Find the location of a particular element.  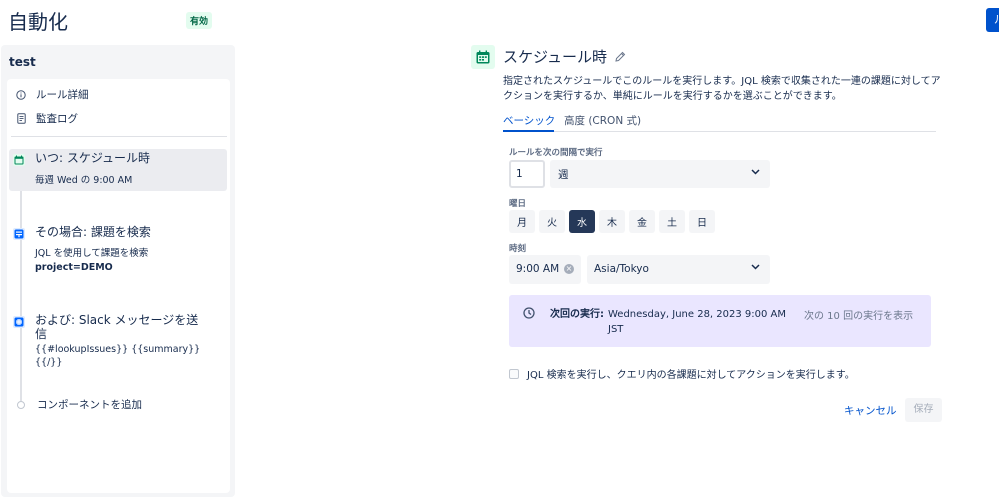

day-mon: 月 is located at coordinates (522, 221).